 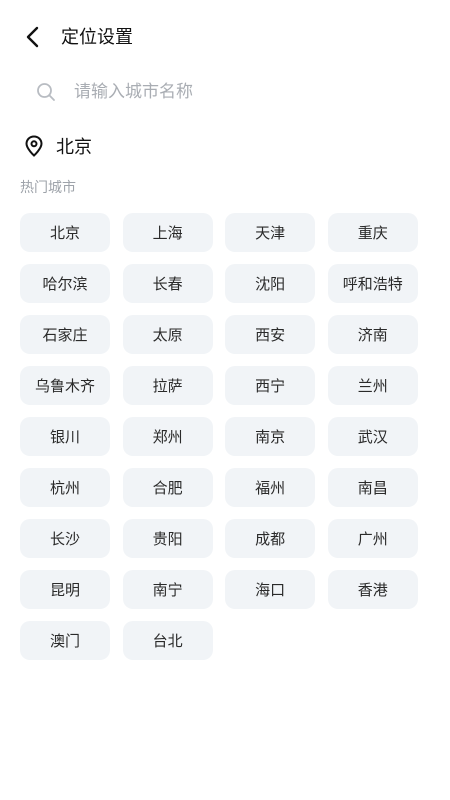 What do you see at coordinates (167, 334) in the screenshot?
I see `city-button: 太原` at bounding box center [167, 334].